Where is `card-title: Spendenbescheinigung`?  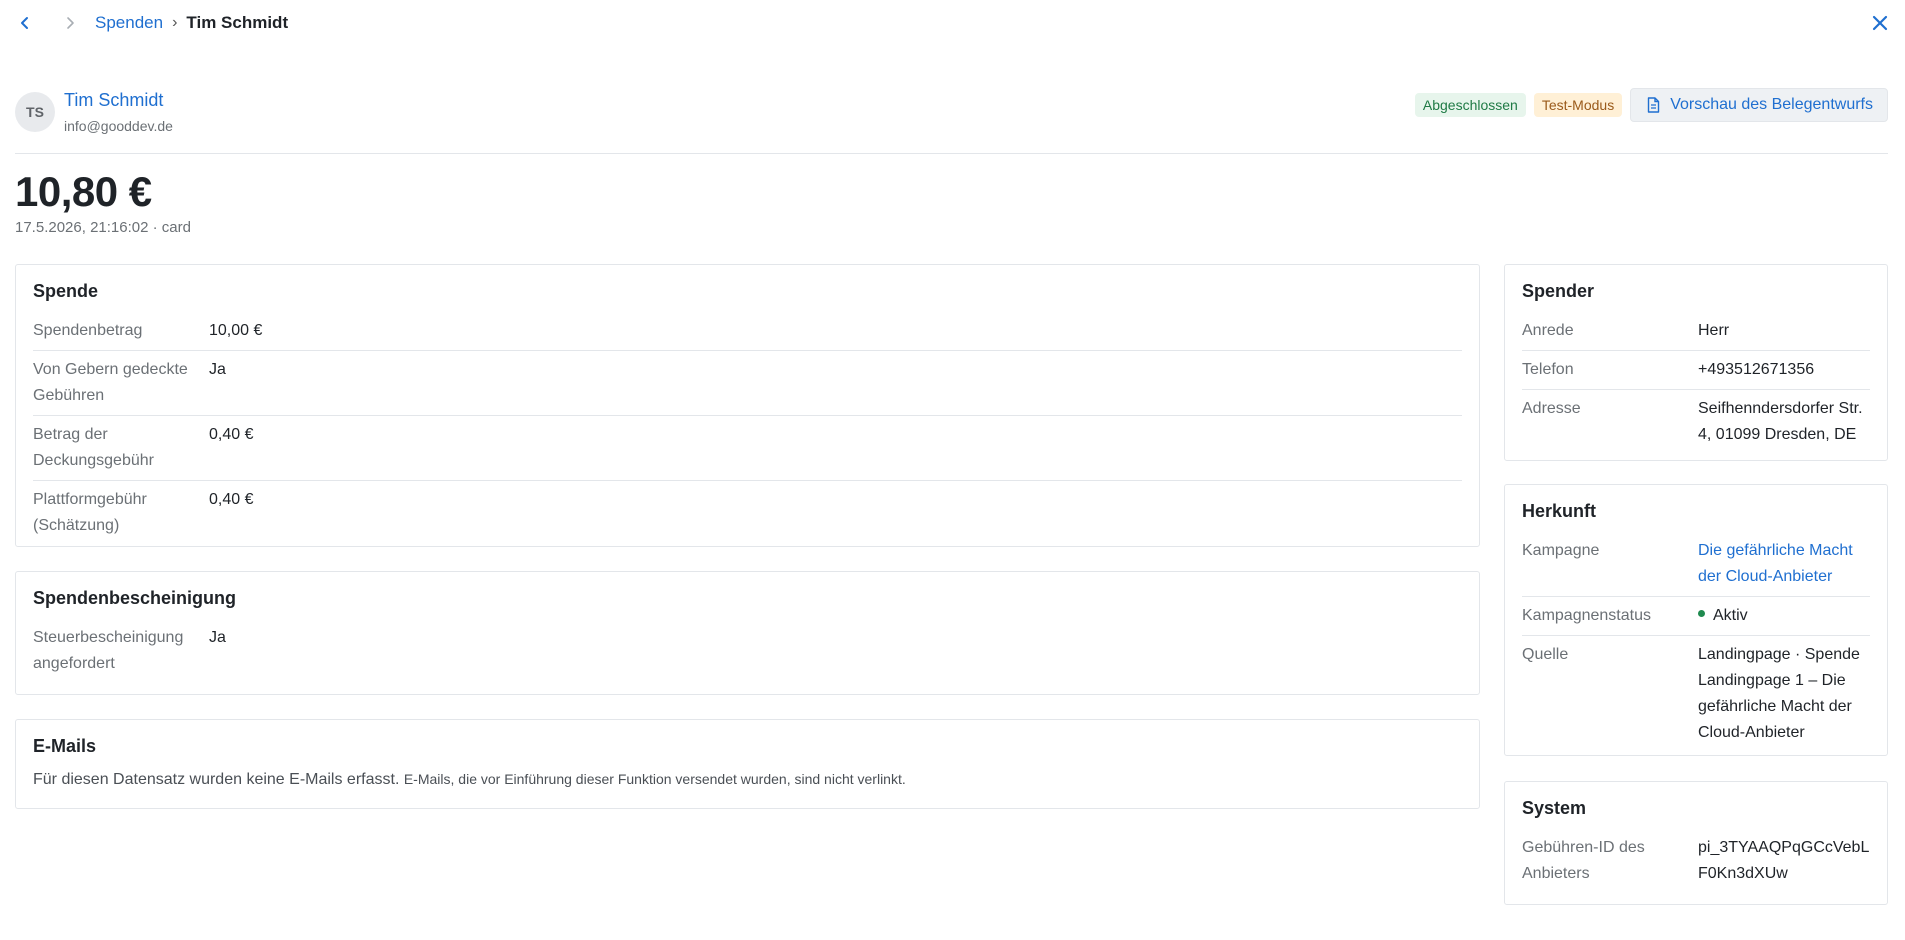
card-title: Spendenbescheinigung is located at coordinates (135, 598).